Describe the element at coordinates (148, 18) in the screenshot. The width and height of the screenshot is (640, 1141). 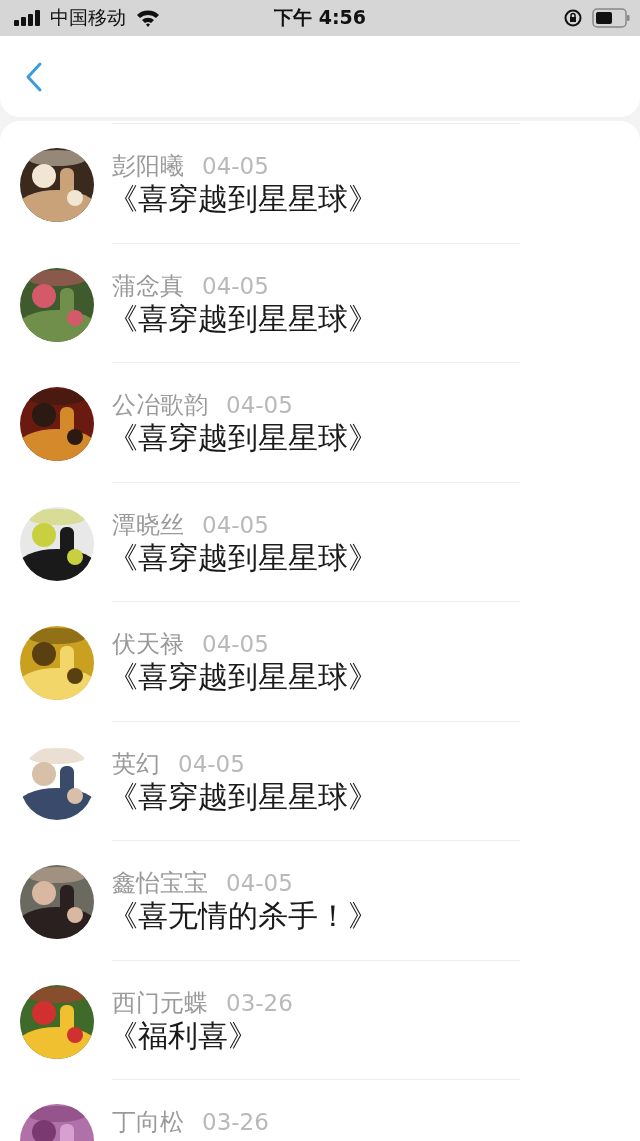
I see `wifi-icon` at that location.